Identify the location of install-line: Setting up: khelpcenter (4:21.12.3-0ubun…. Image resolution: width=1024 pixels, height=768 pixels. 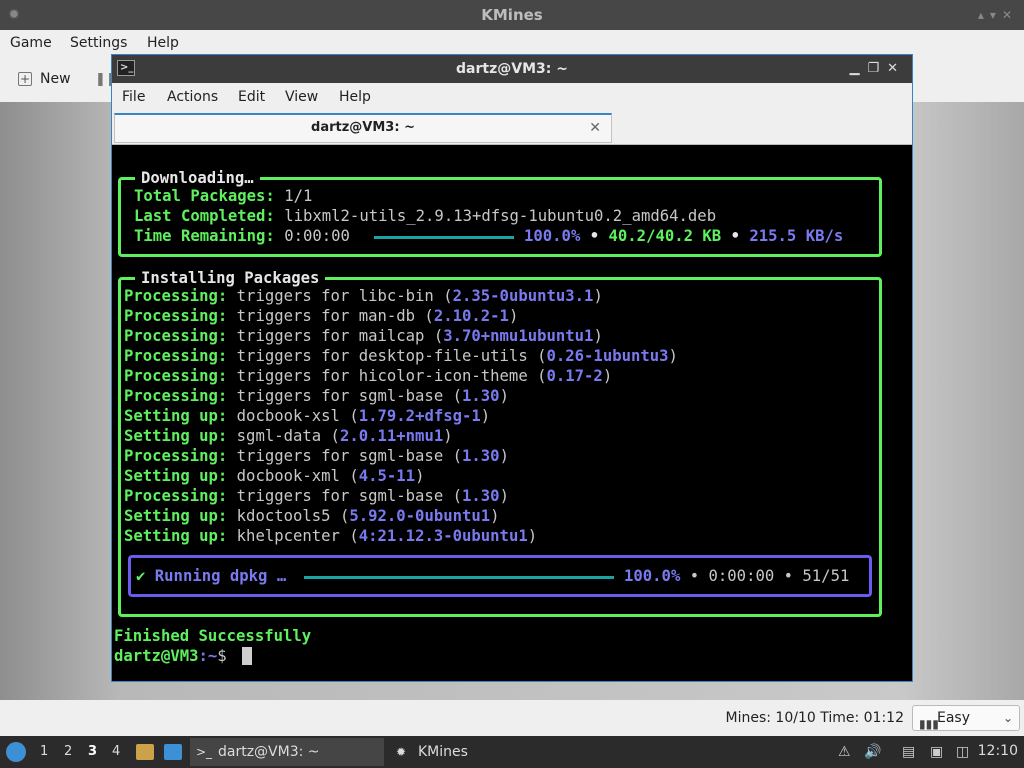
(330, 536).